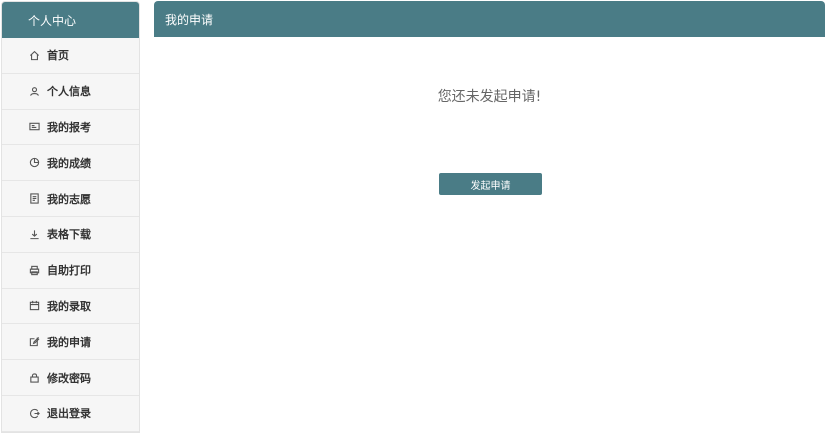 The width and height of the screenshot is (826, 434). Describe the element at coordinates (34, 234) in the screenshot. I see `download-icon` at that location.